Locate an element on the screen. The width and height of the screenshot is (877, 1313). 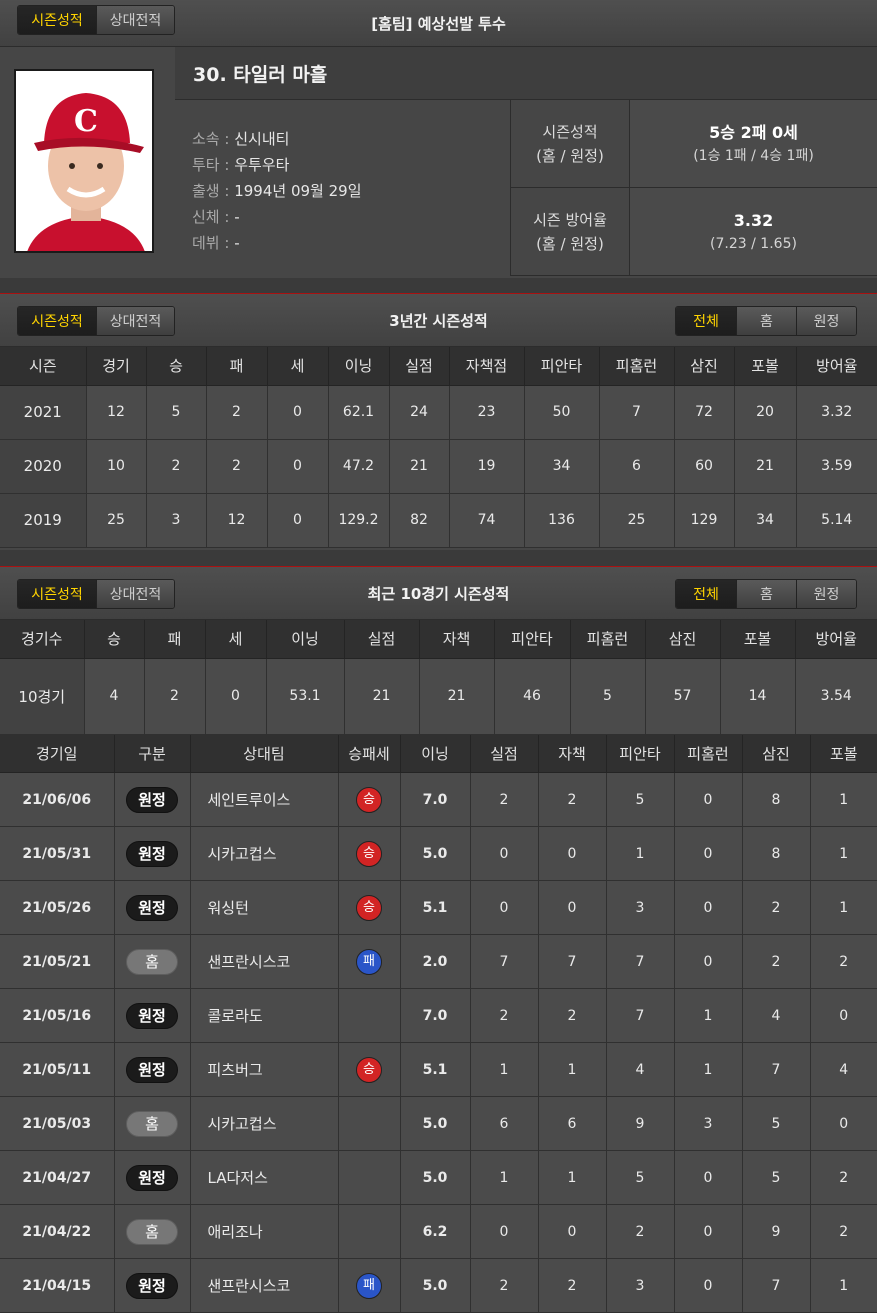
innings-cell: 5.0 is located at coordinates (435, 854).